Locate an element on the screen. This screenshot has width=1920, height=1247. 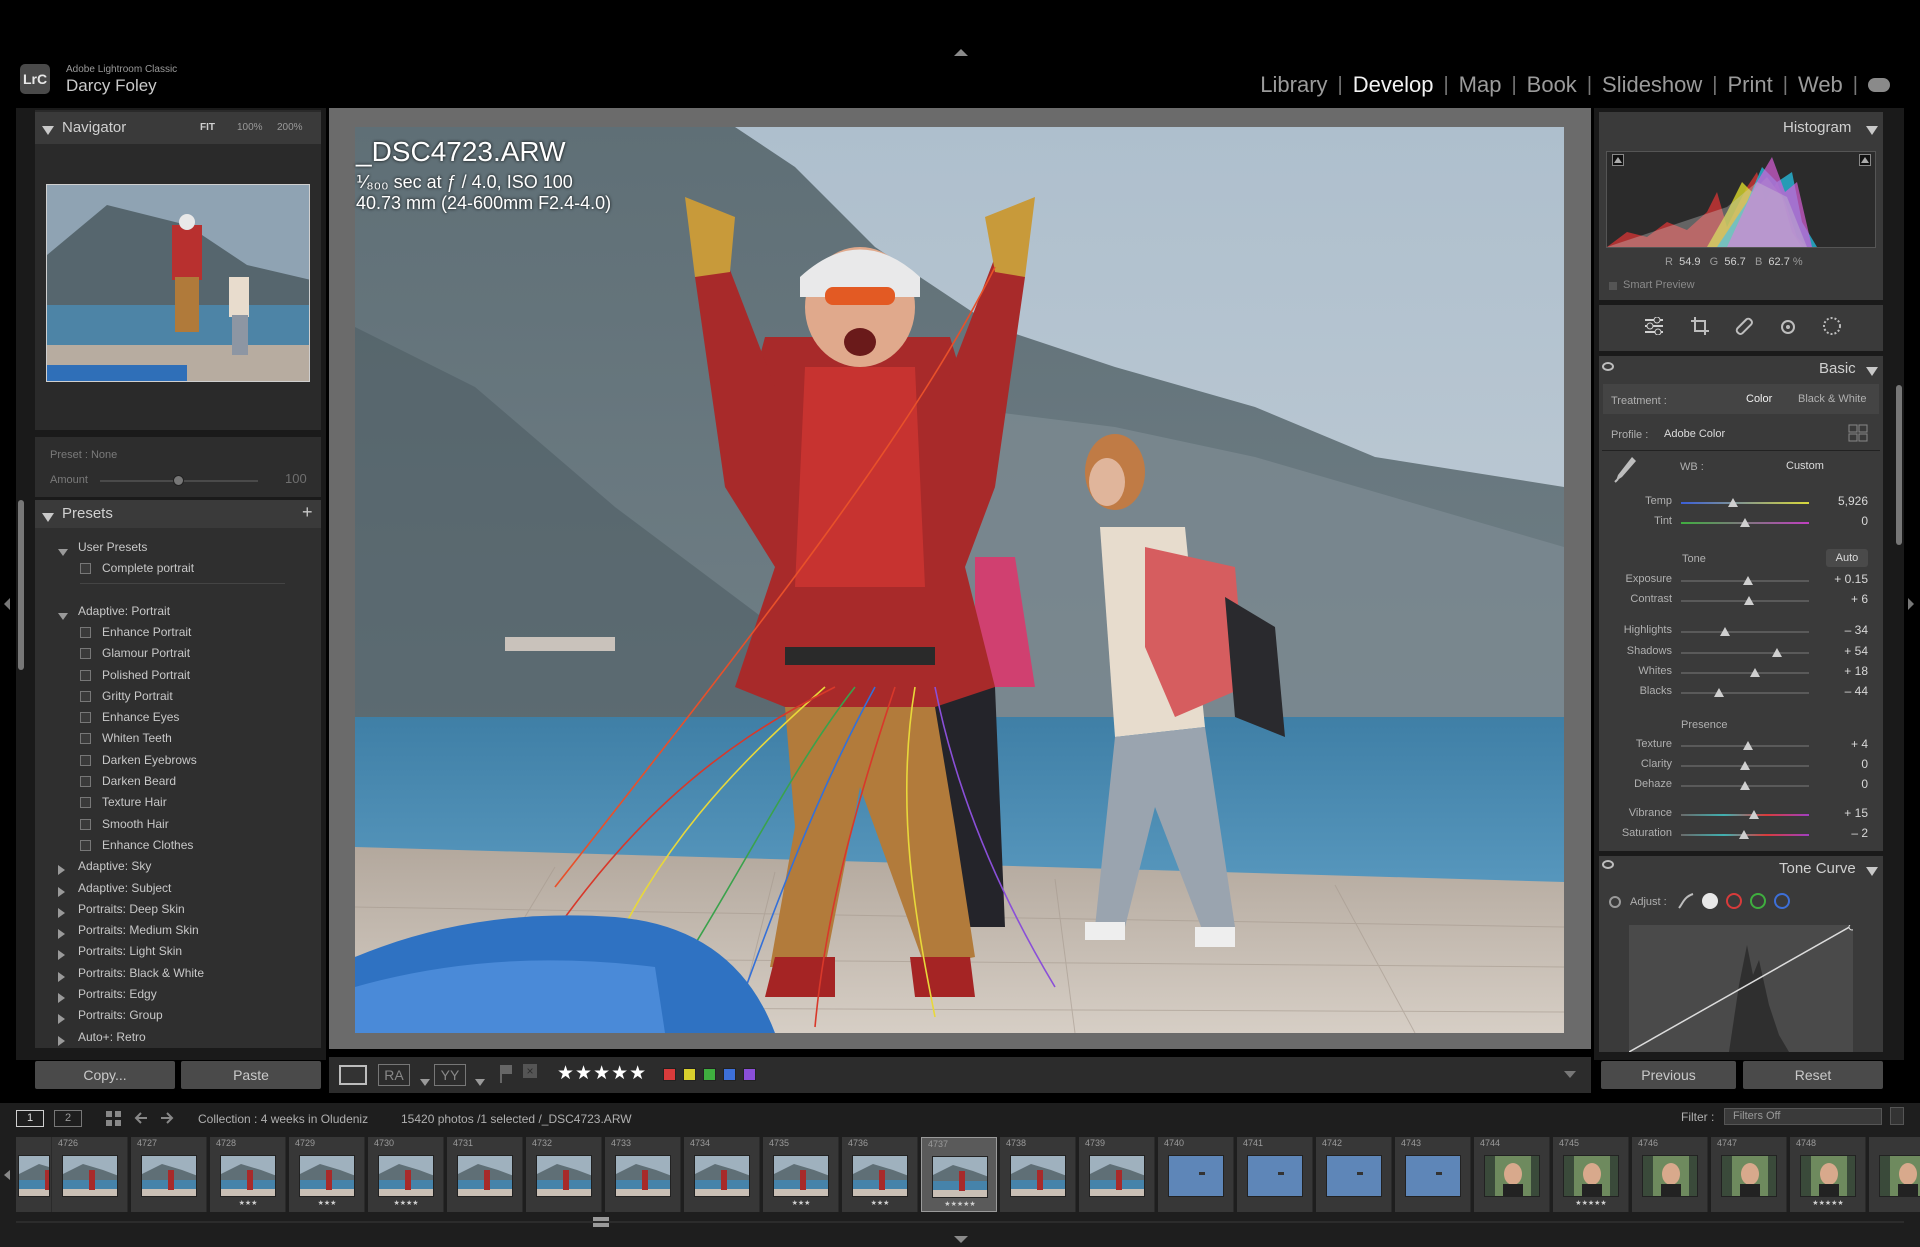
back-arrow-icon is located at coordinates (141, 1118).